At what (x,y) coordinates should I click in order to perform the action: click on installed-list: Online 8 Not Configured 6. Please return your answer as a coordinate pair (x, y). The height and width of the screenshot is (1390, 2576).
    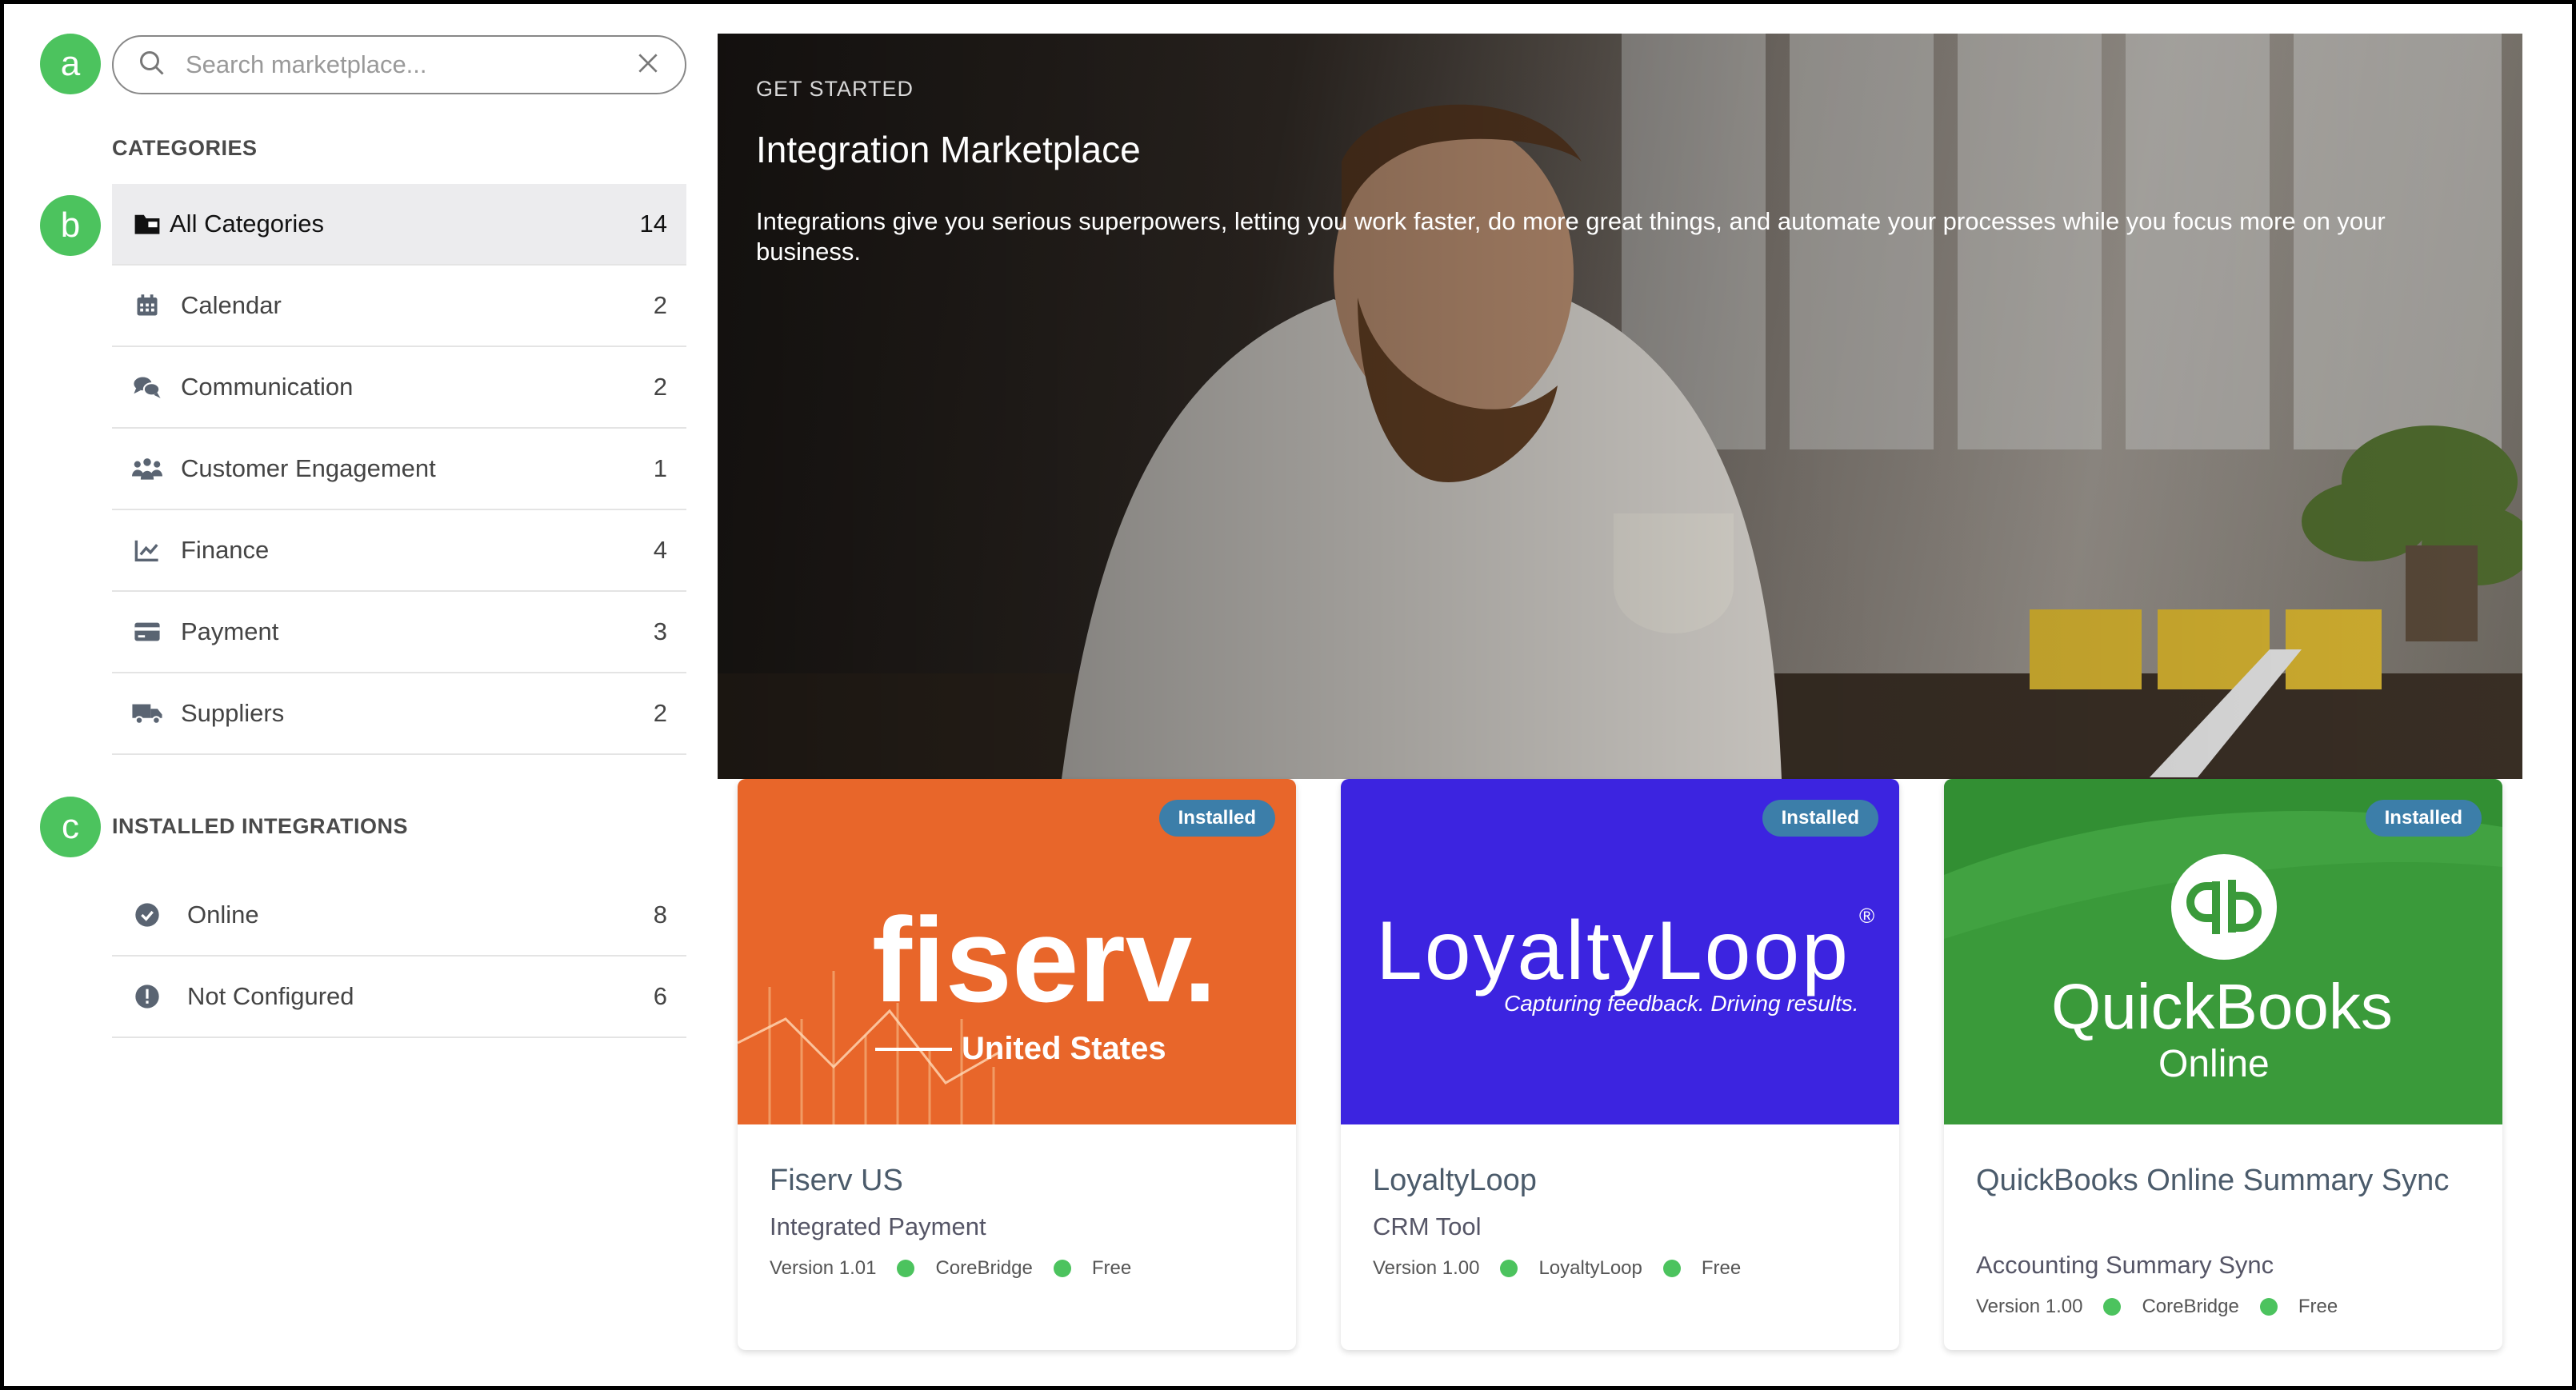
    Looking at the image, I should click on (399, 957).